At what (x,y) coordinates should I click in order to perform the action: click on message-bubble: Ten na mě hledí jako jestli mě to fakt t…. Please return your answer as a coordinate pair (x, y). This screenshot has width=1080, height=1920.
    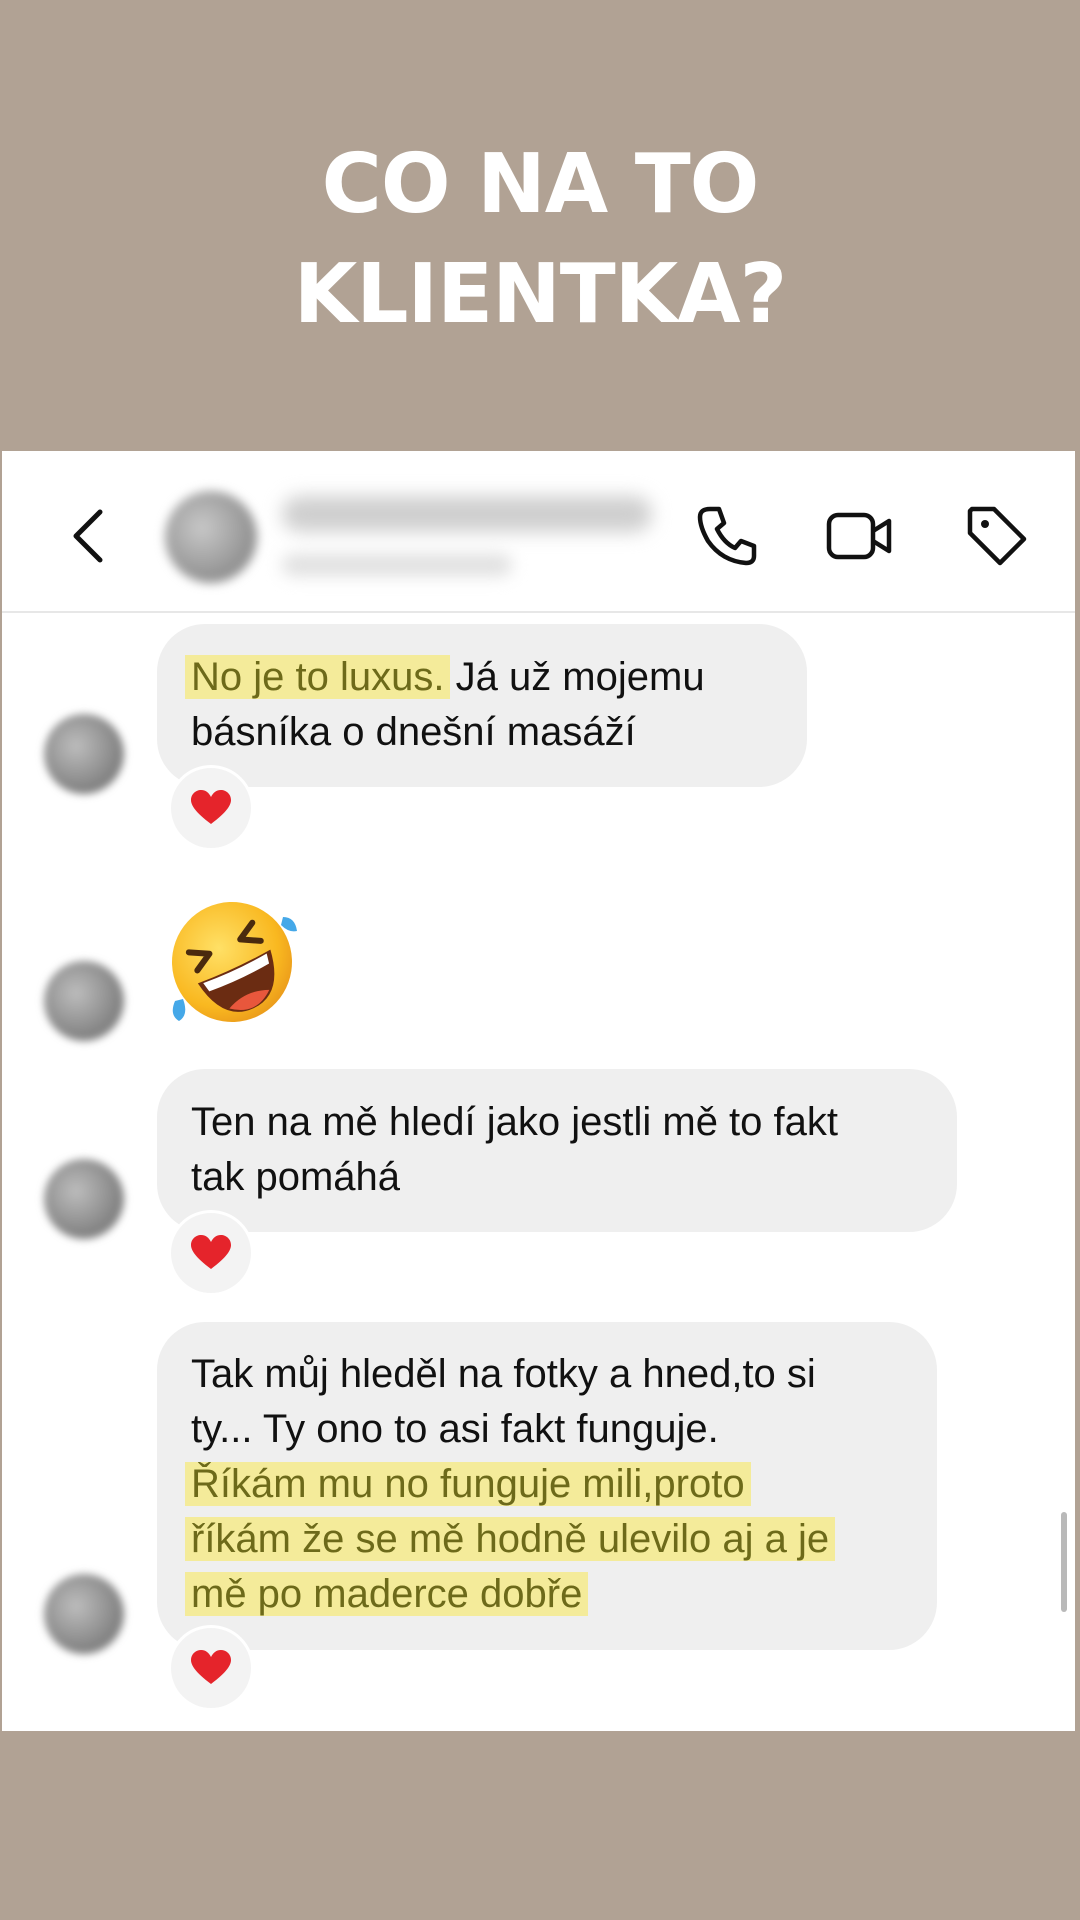
    Looking at the image, I should click on (557, 1150).